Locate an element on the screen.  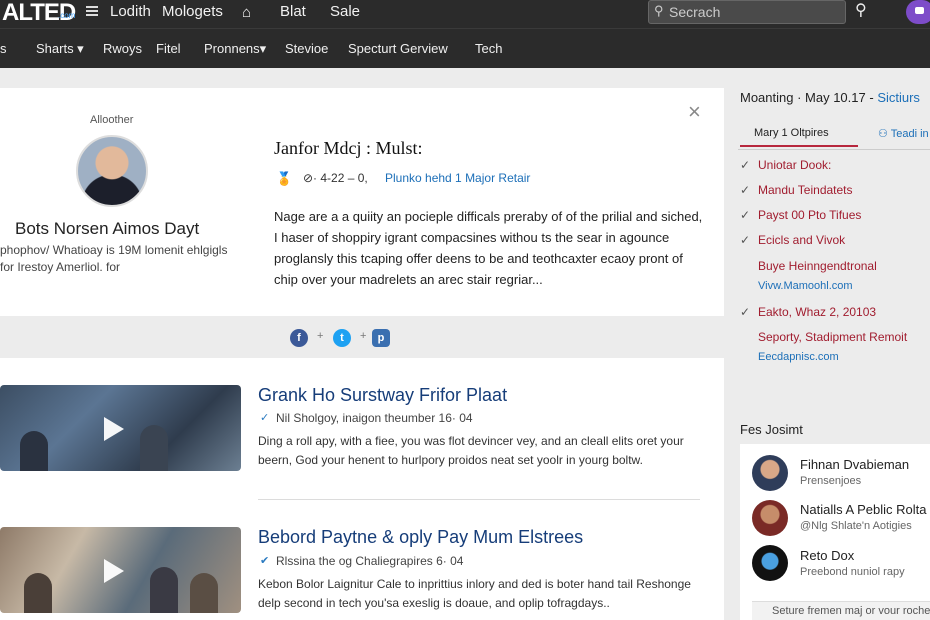
nav-item-2: Sharts ▾ is located at coordinates (60, 49).